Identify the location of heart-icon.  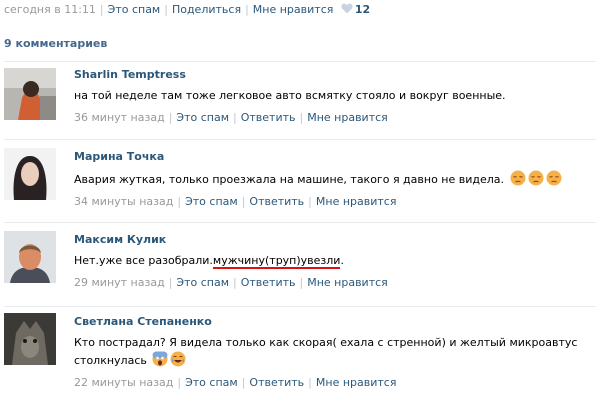
(347, 8).